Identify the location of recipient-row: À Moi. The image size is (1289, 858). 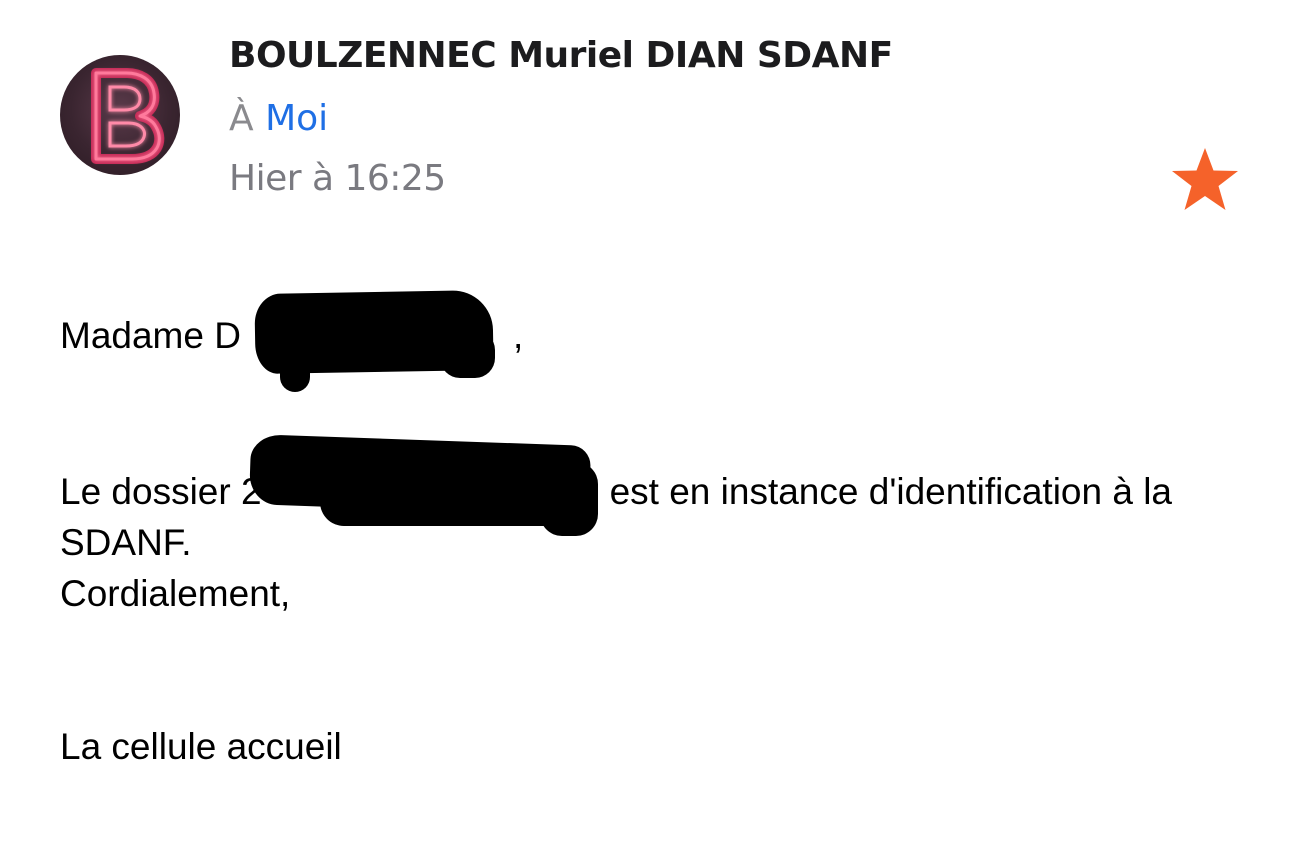
(278, 118).